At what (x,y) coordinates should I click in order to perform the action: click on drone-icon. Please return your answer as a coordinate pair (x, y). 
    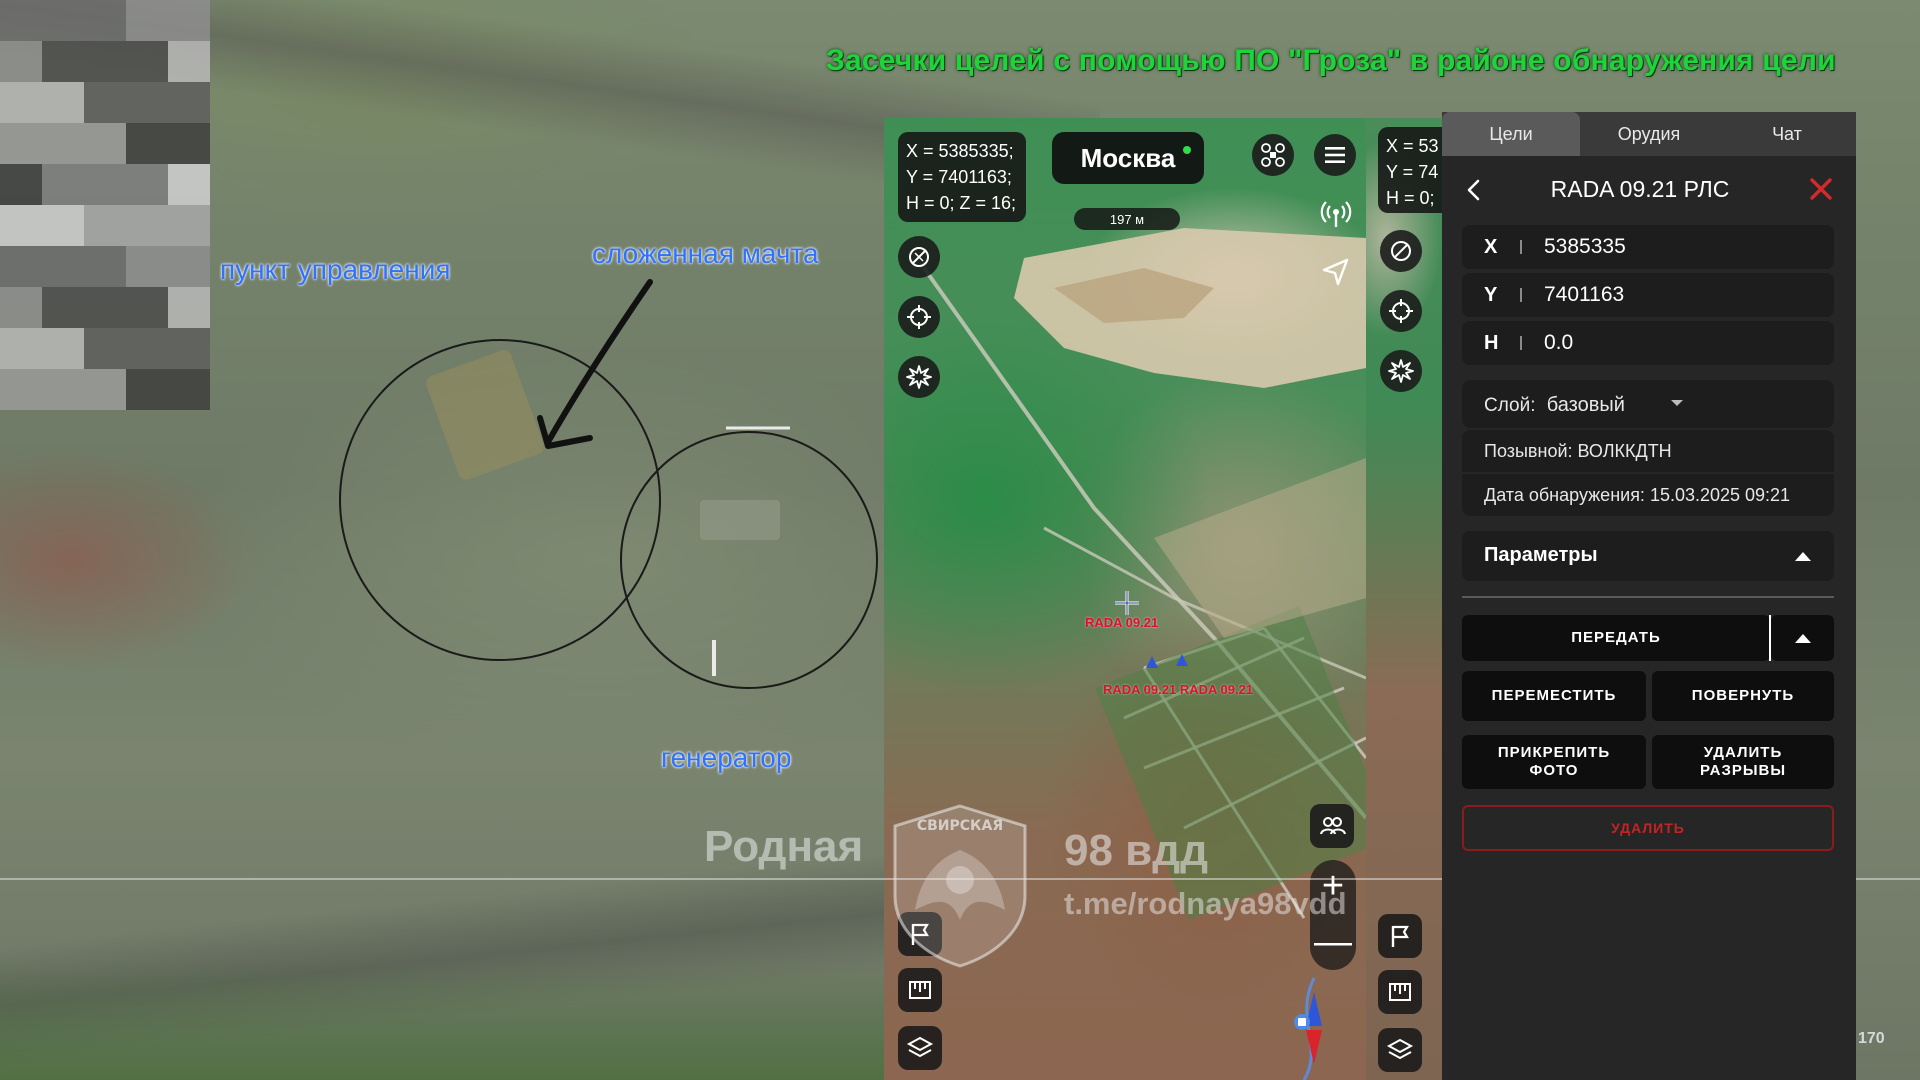
    Looking at the image, I should click on (1273, 155).